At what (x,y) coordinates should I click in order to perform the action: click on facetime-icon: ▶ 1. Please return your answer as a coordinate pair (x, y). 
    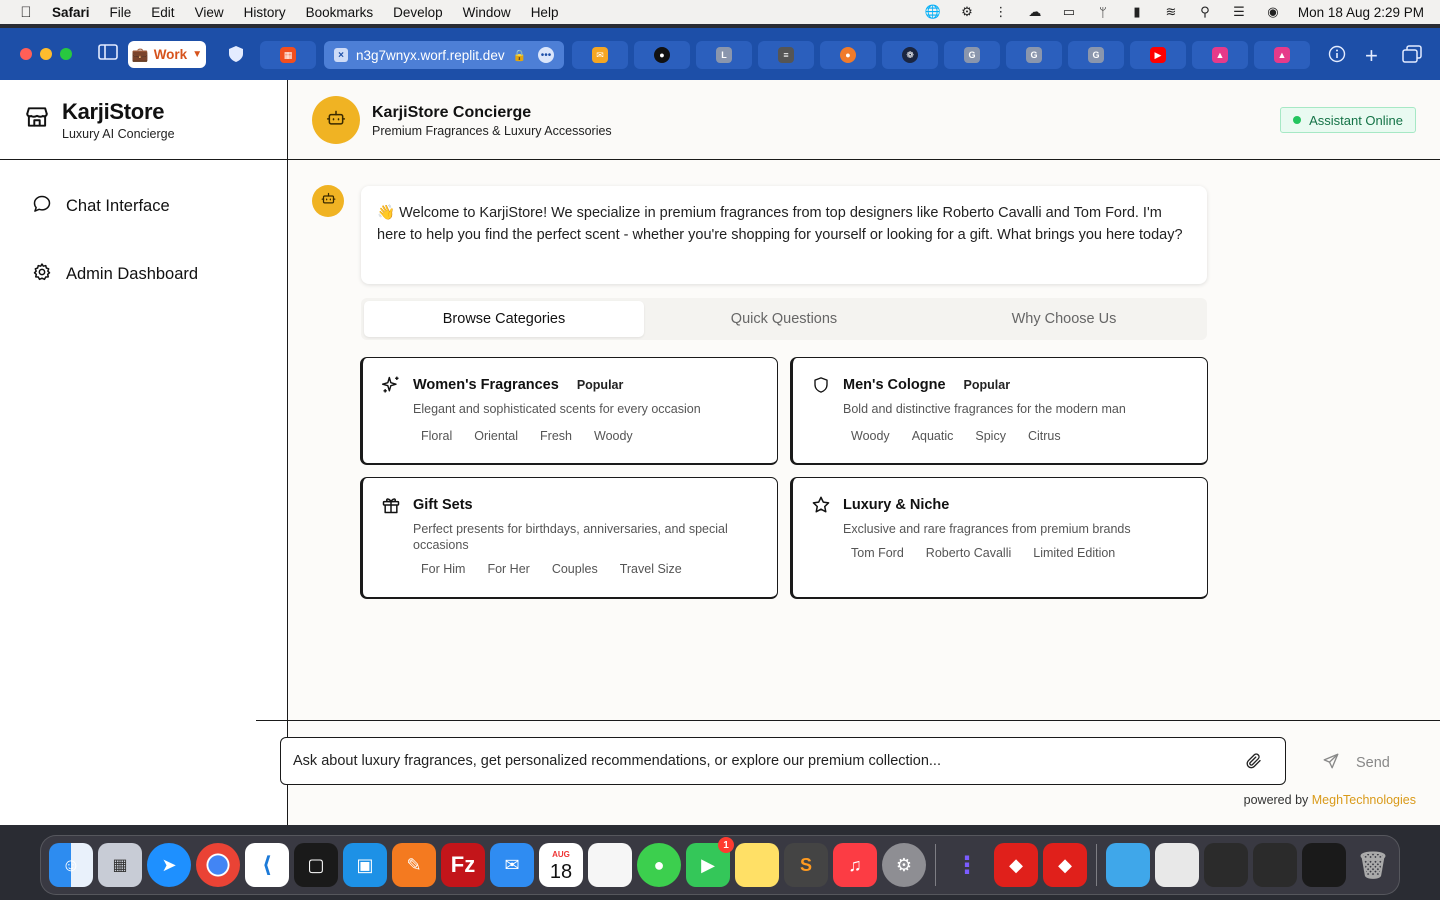
    Looking at the image, I should click on (710, 862).